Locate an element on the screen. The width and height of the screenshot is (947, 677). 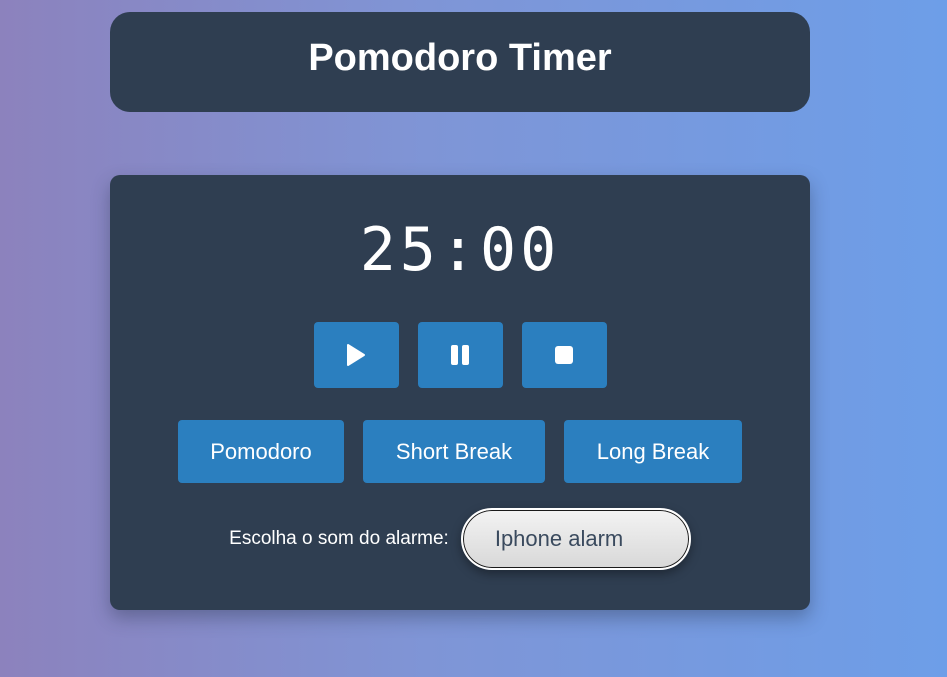
stop-button is located at coordinates (564, 355).